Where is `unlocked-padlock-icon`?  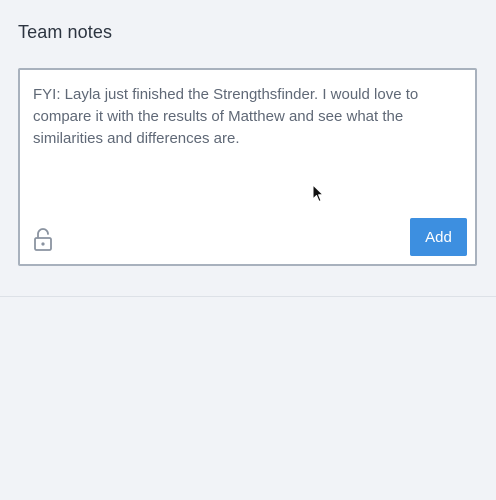
unlocked-padlock-icon is located at coordinates (43, 239).